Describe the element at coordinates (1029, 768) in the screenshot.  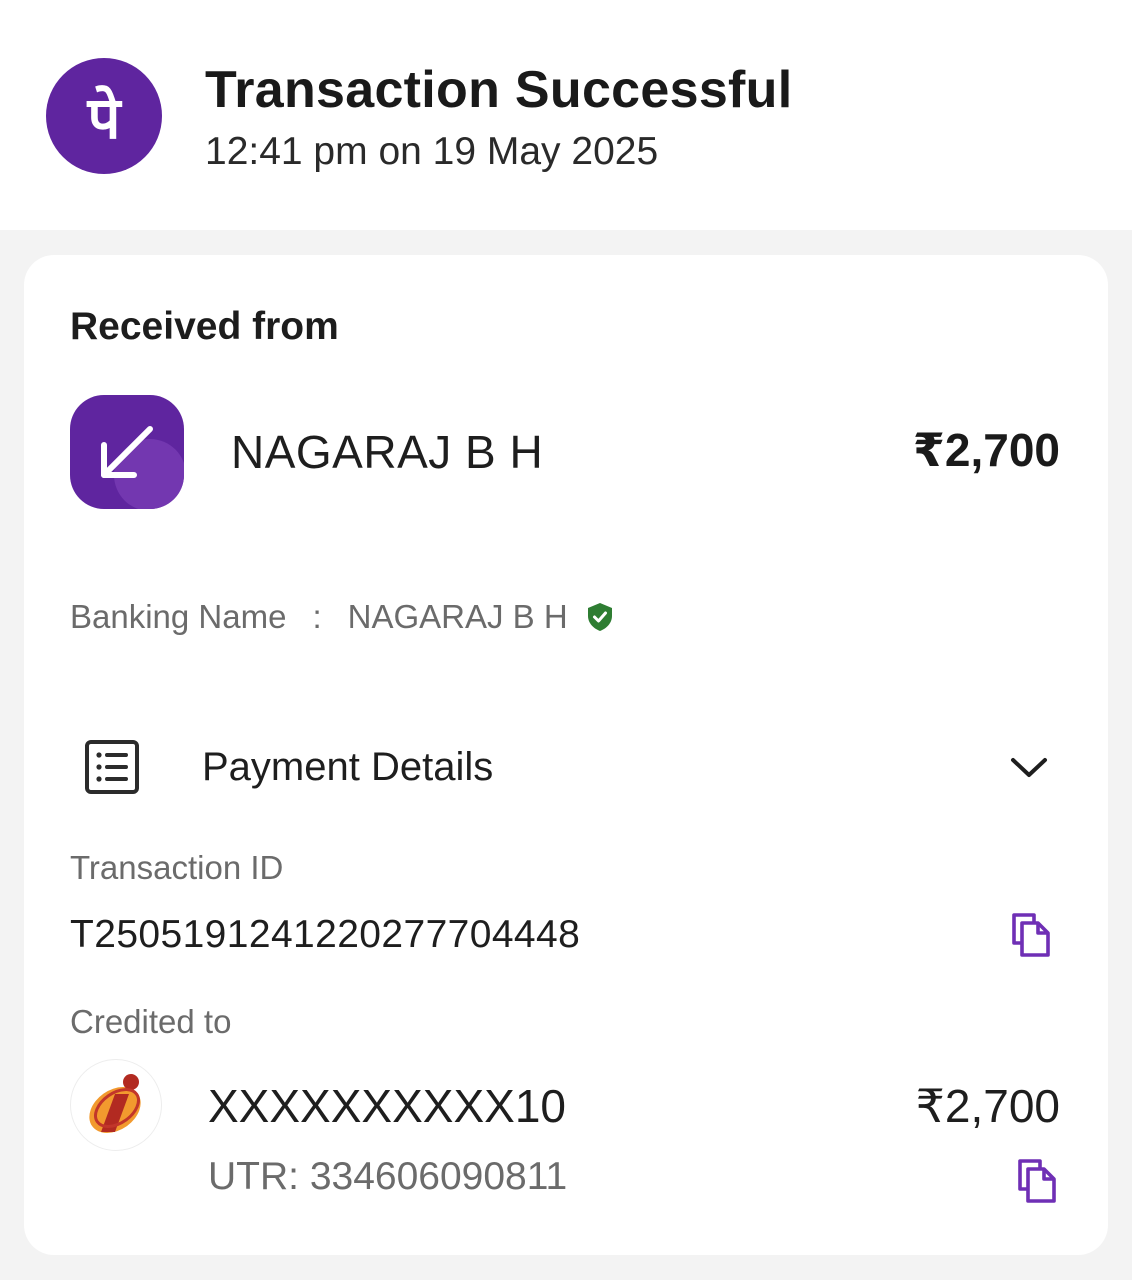
I see `chevron-down-icon` at that location.